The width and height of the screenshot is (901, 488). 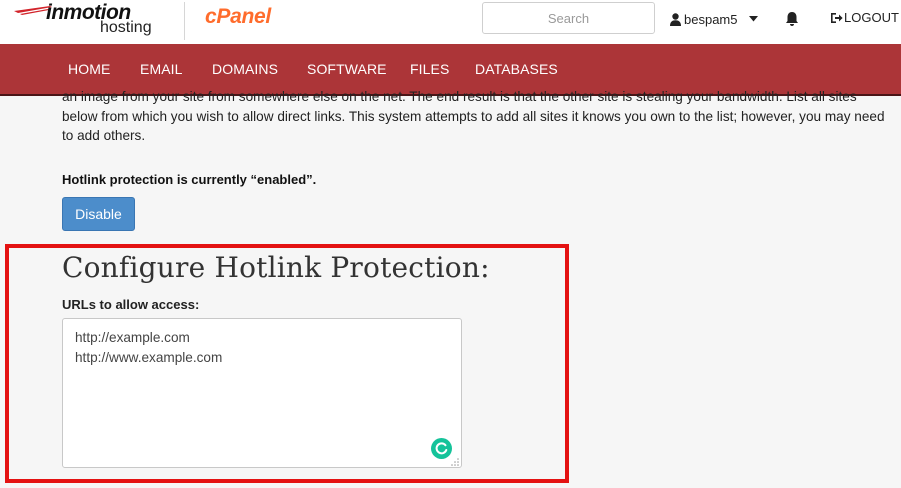 What do you see at coordinates (161, 69) in the screenshot?
I see `nav-item-email: EMAIL` at bounding box center [161, 69].